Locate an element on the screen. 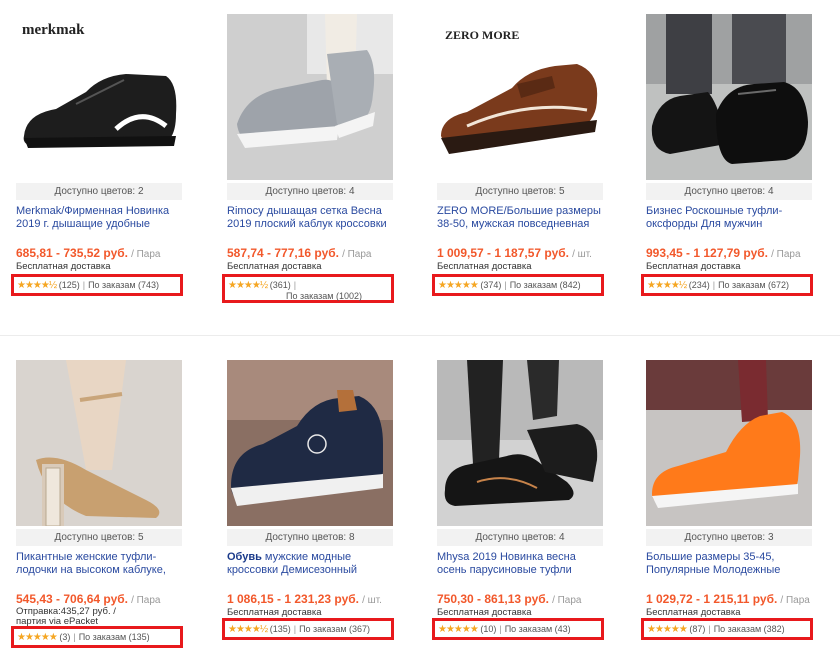 The height and width of the screenshot is (652, 840). review-count: (374) is located at coordinates (490, 285).